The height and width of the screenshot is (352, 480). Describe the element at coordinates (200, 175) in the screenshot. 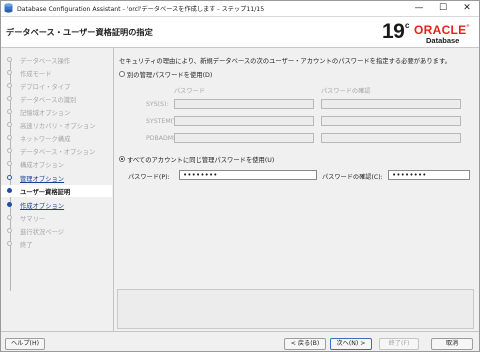

I see `password-value: ••••••••` at that location.